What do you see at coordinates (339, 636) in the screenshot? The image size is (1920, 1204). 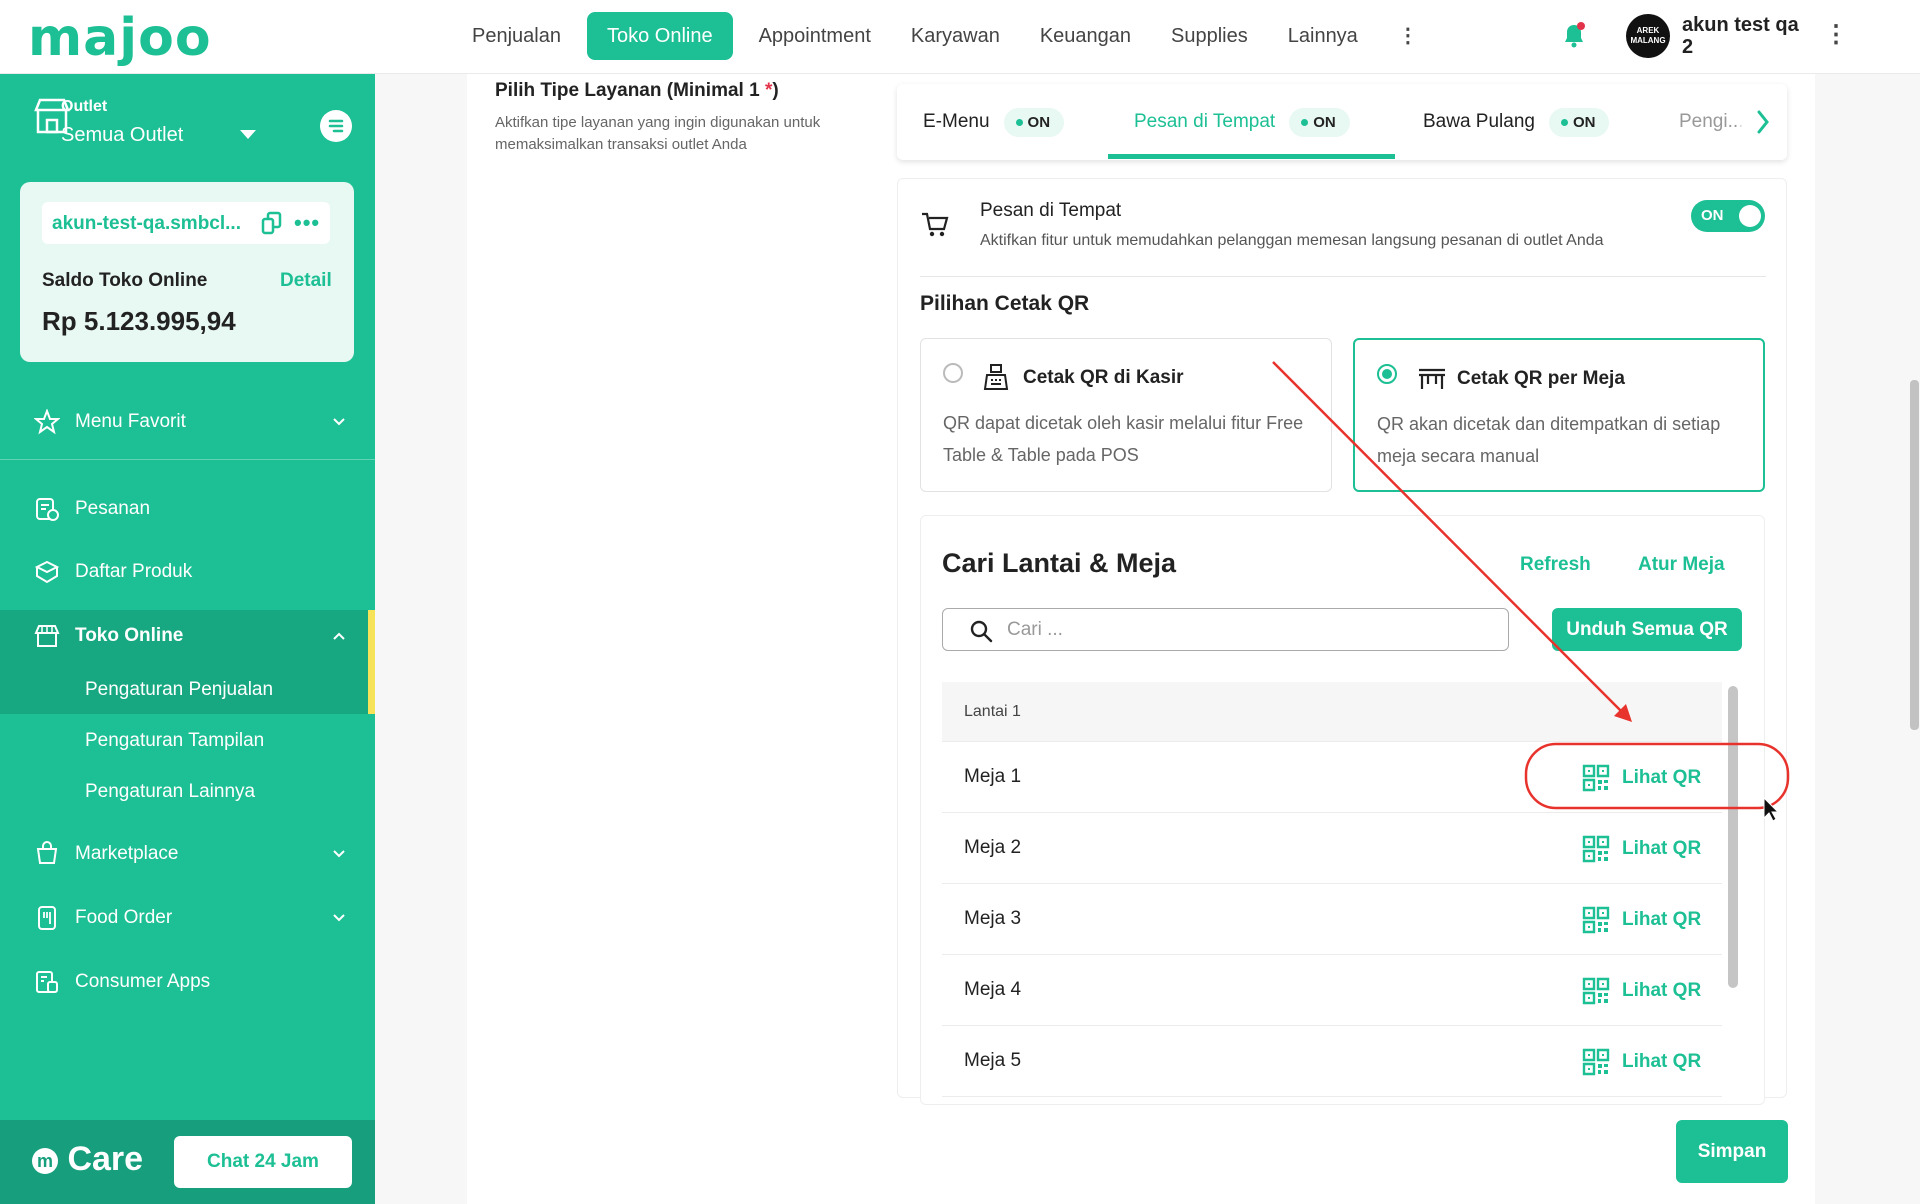 I see `chevron-up-icon` at bounding box center [339, 636].